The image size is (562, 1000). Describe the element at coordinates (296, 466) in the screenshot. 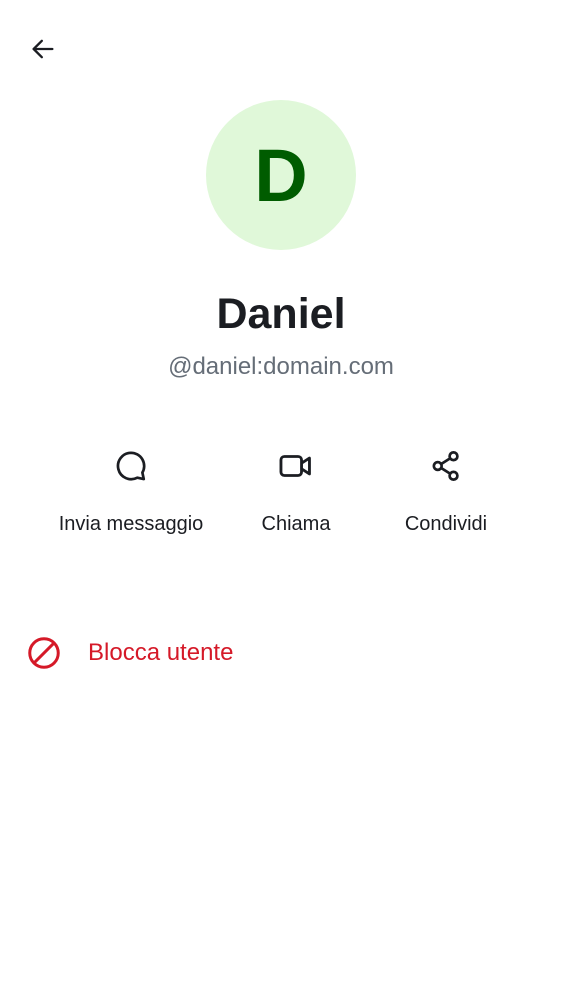

I see `video-camera-icon` at that location.